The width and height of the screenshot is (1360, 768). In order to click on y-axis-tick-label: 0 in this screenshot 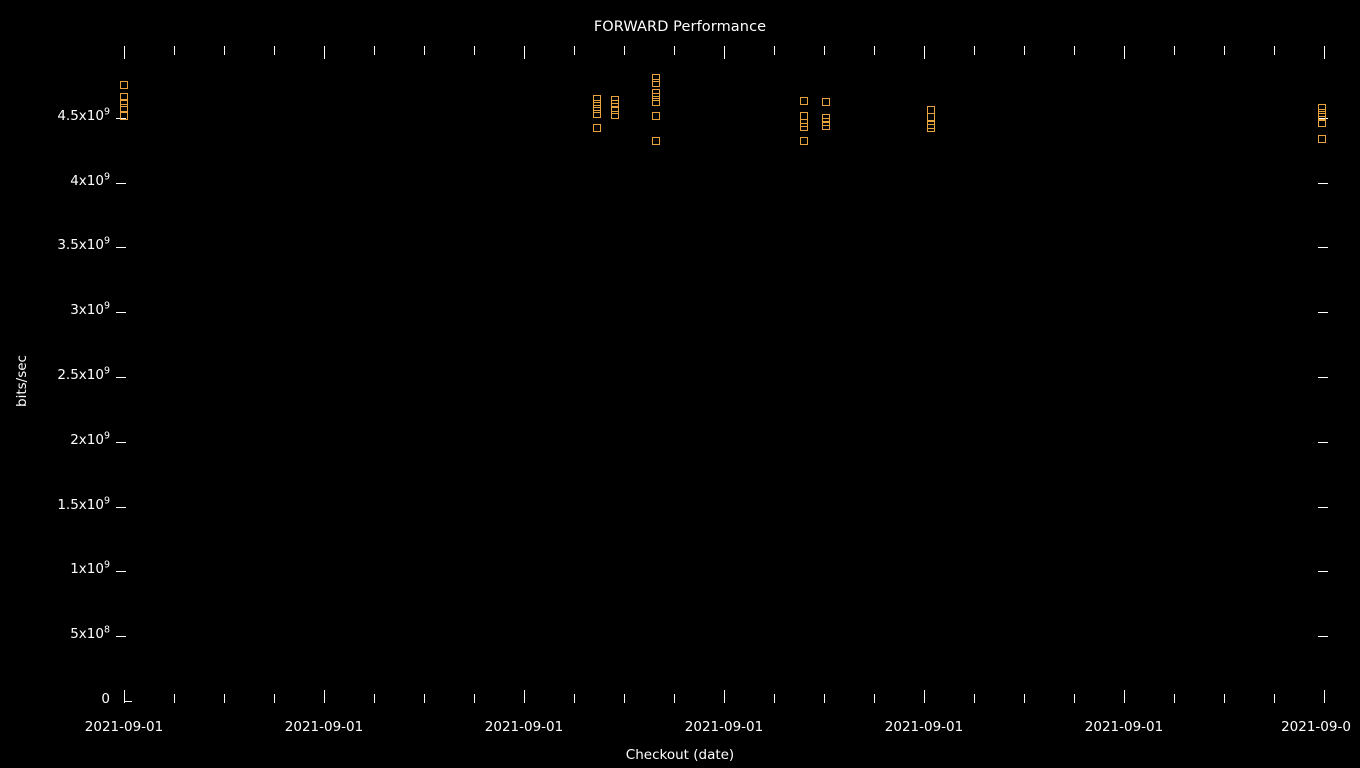, I will do `click(105, 698)`.